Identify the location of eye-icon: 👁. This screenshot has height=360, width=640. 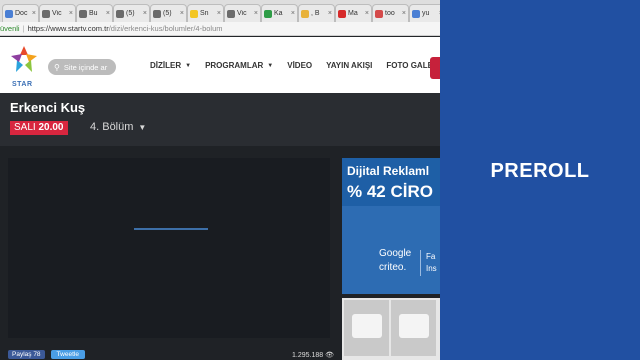
(330, 355).